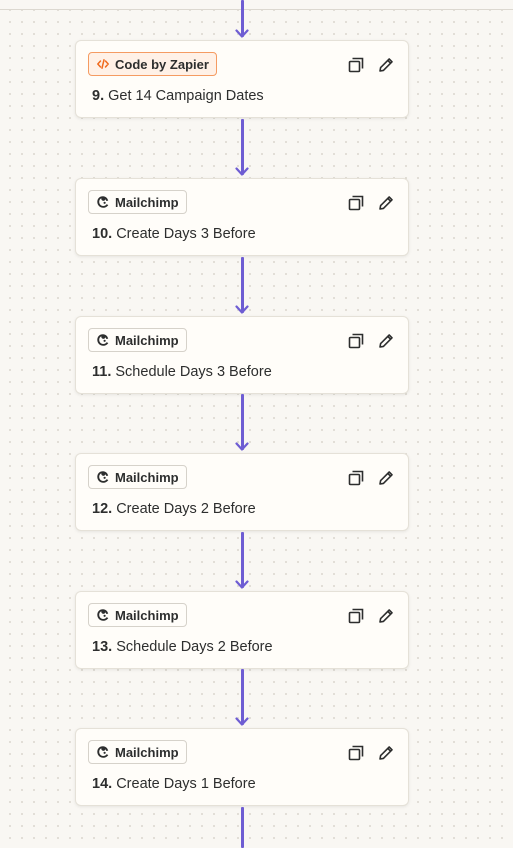 The width and height of the screenshot is (513, 848). I want to click on step-name: Schedule Days 3 Before, so click(193, 372).